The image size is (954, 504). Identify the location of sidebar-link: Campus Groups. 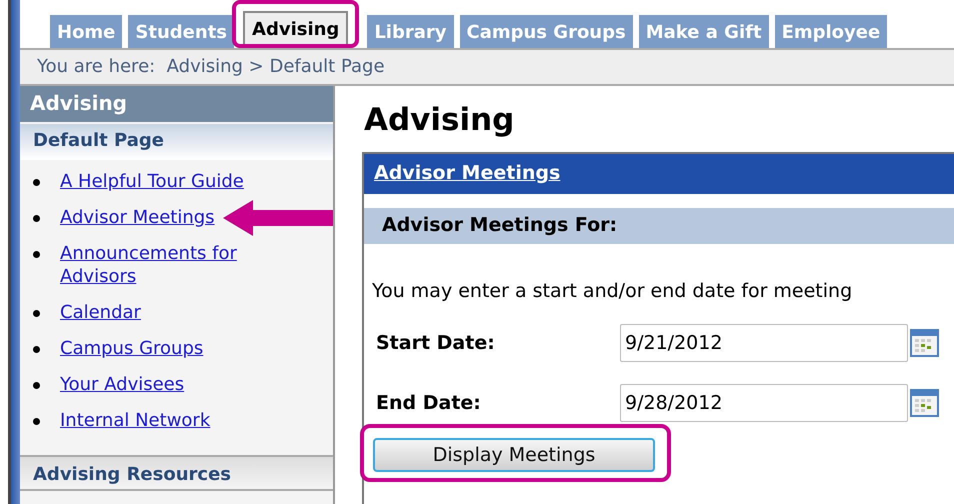
(132, 348).